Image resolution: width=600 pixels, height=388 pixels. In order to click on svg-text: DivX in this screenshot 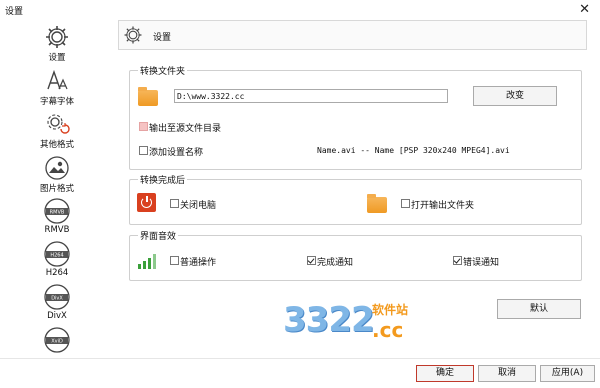, I will do `click(57, 299)`.